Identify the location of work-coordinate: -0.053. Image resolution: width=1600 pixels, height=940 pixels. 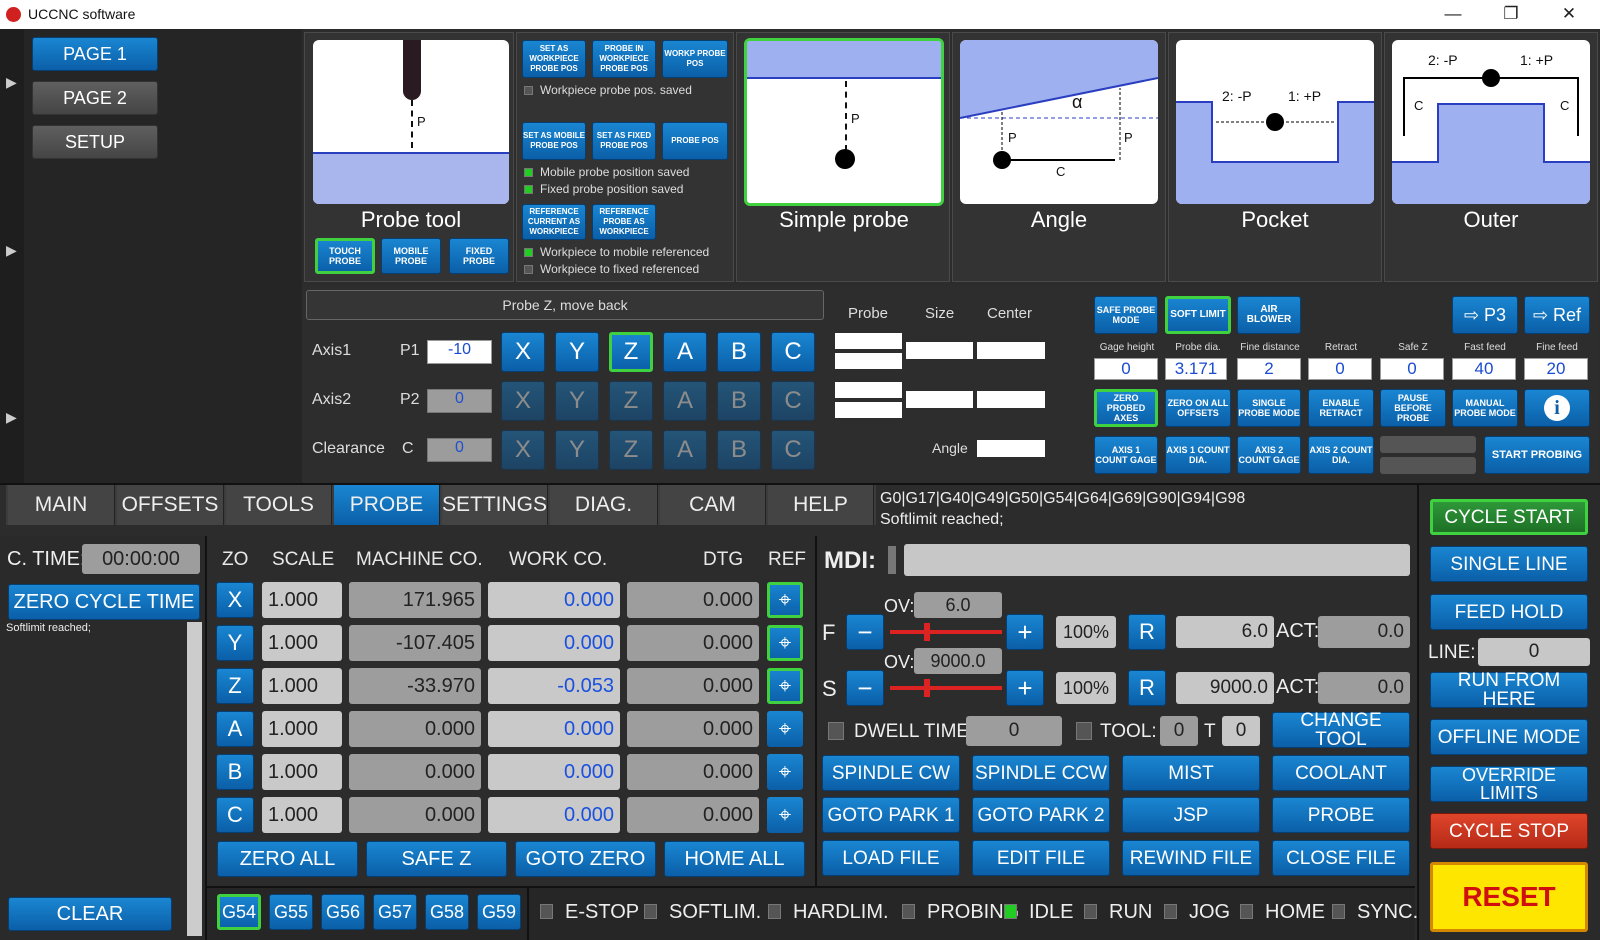
(554, 686).